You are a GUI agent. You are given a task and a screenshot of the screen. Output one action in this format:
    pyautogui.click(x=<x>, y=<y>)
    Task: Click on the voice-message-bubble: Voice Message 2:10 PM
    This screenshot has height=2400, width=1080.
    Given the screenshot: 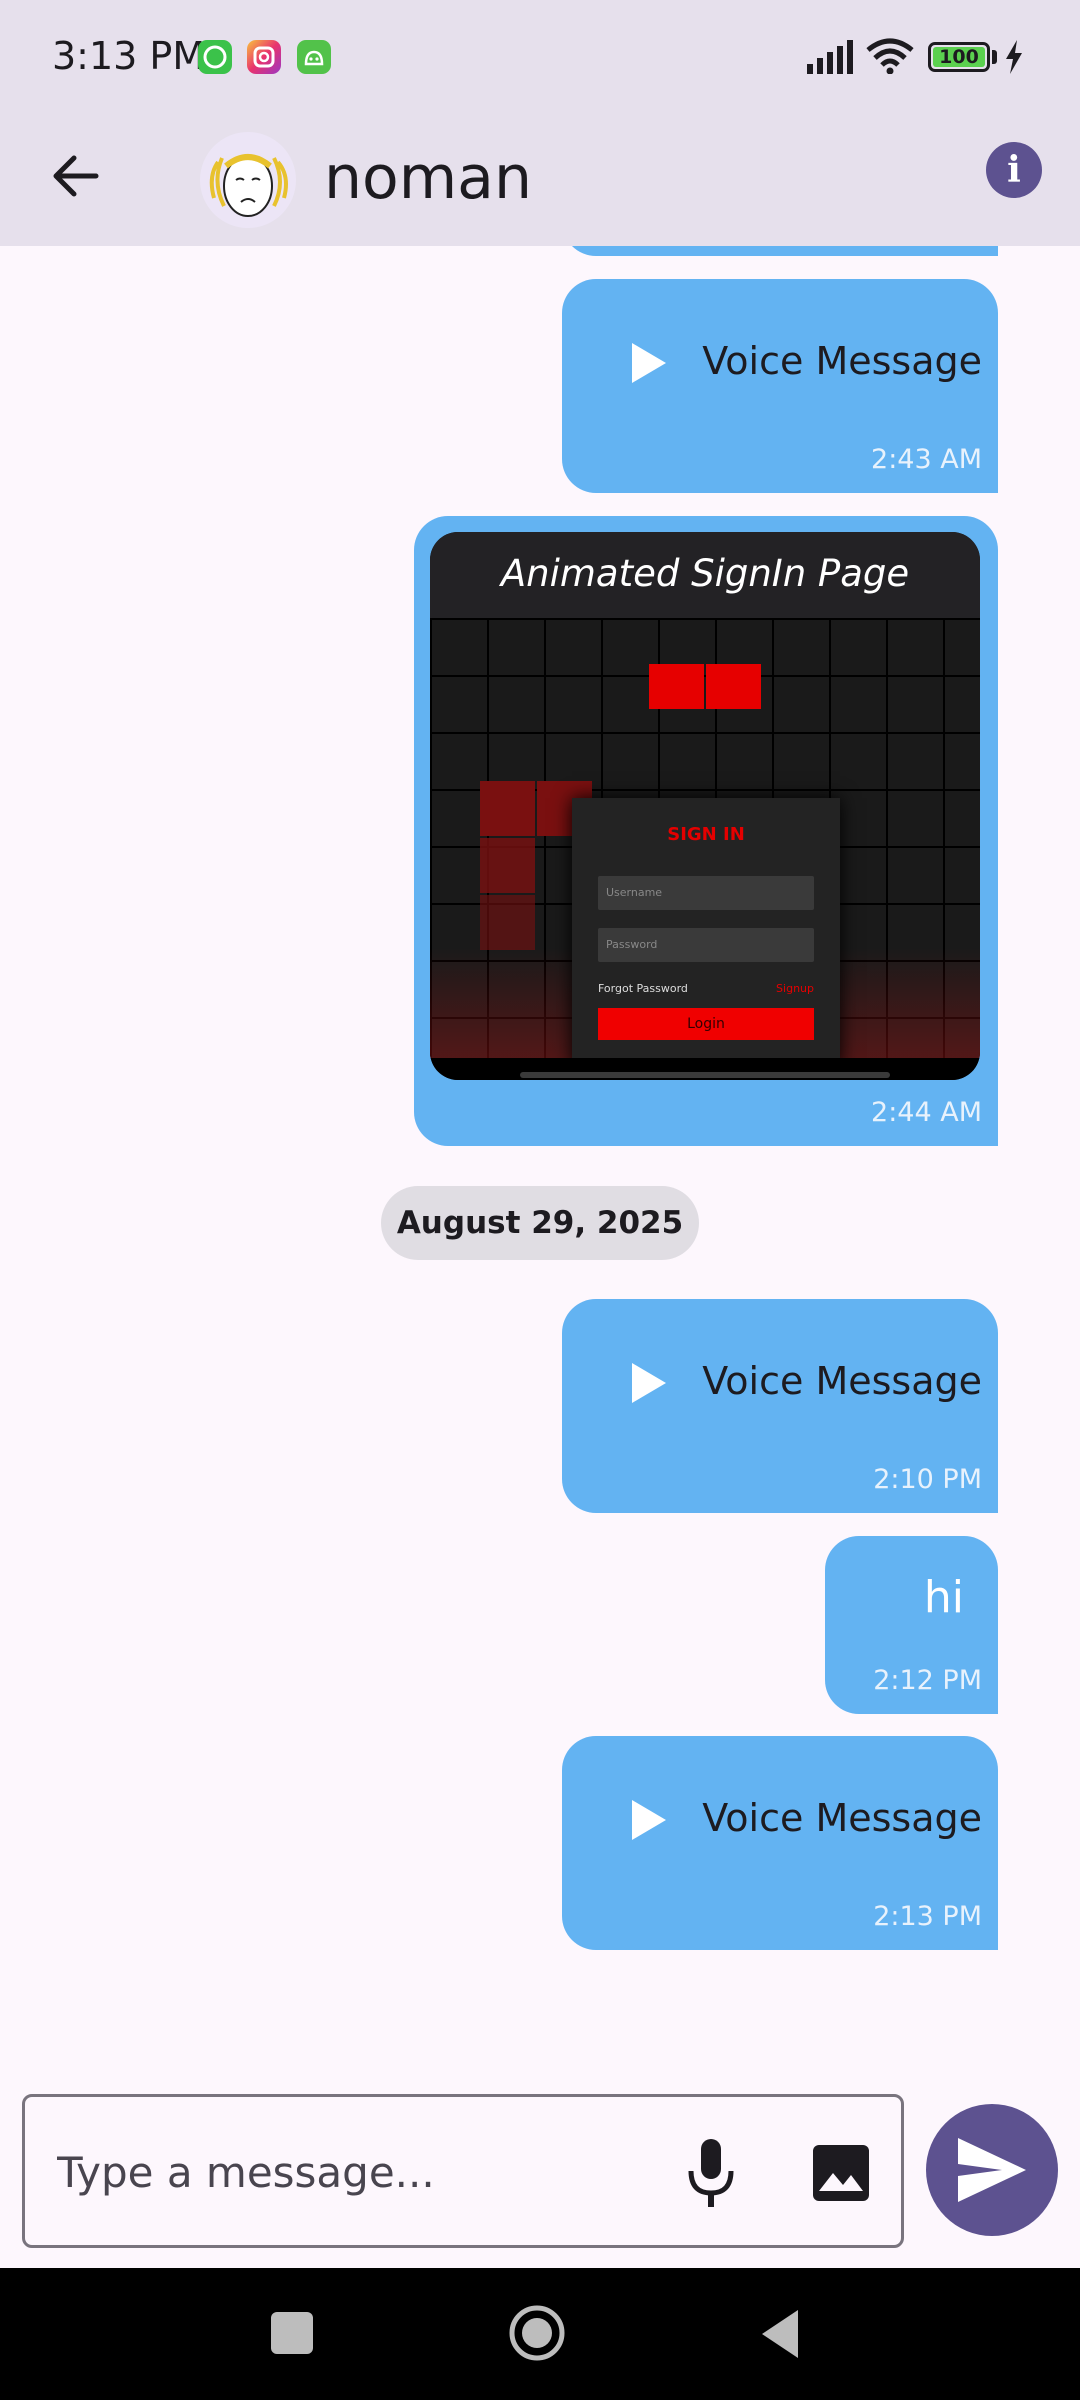 What is the action you would take?
    pyautogui.click(x=780, y=1406)
    